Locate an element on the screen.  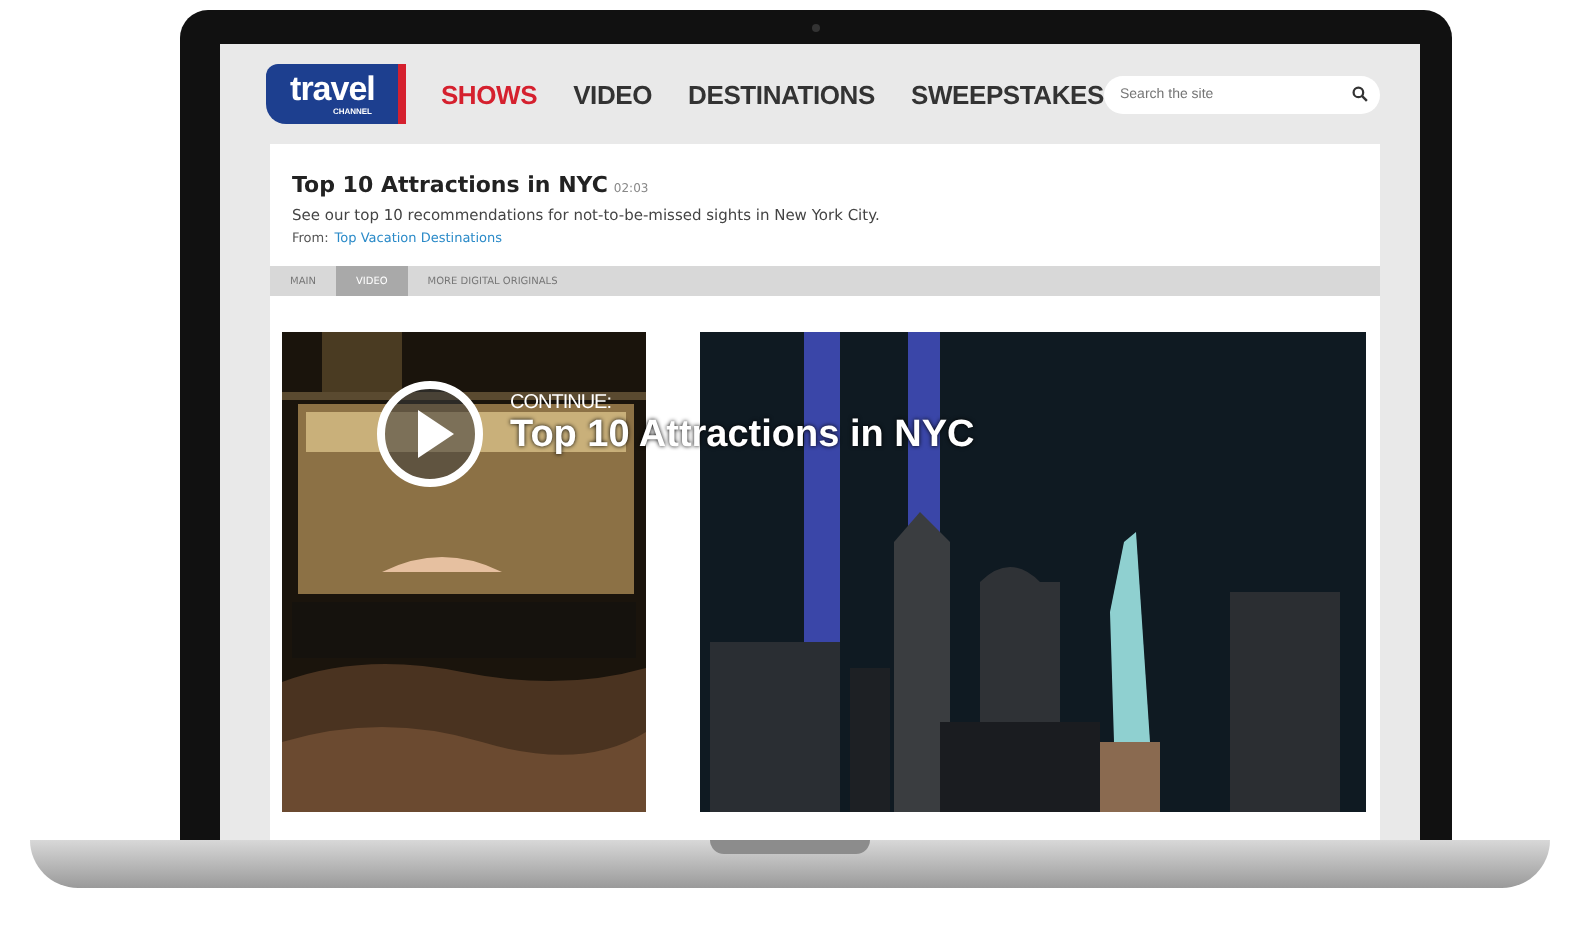
nav-link: VIDEO is located at coordinates (613, 94).